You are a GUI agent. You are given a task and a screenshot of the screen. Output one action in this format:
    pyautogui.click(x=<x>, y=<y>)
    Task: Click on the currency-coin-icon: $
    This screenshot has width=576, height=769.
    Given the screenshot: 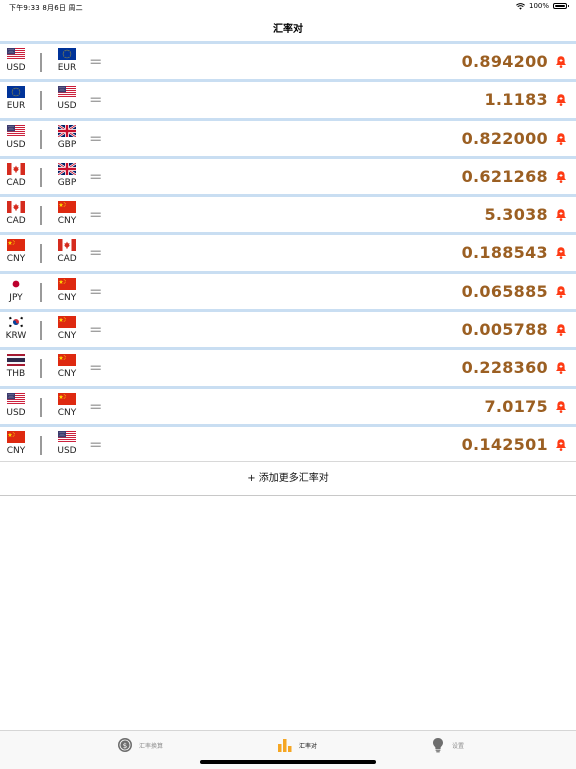 What is the action you would take?
    pyautogui.click(x=125, y=745)
    